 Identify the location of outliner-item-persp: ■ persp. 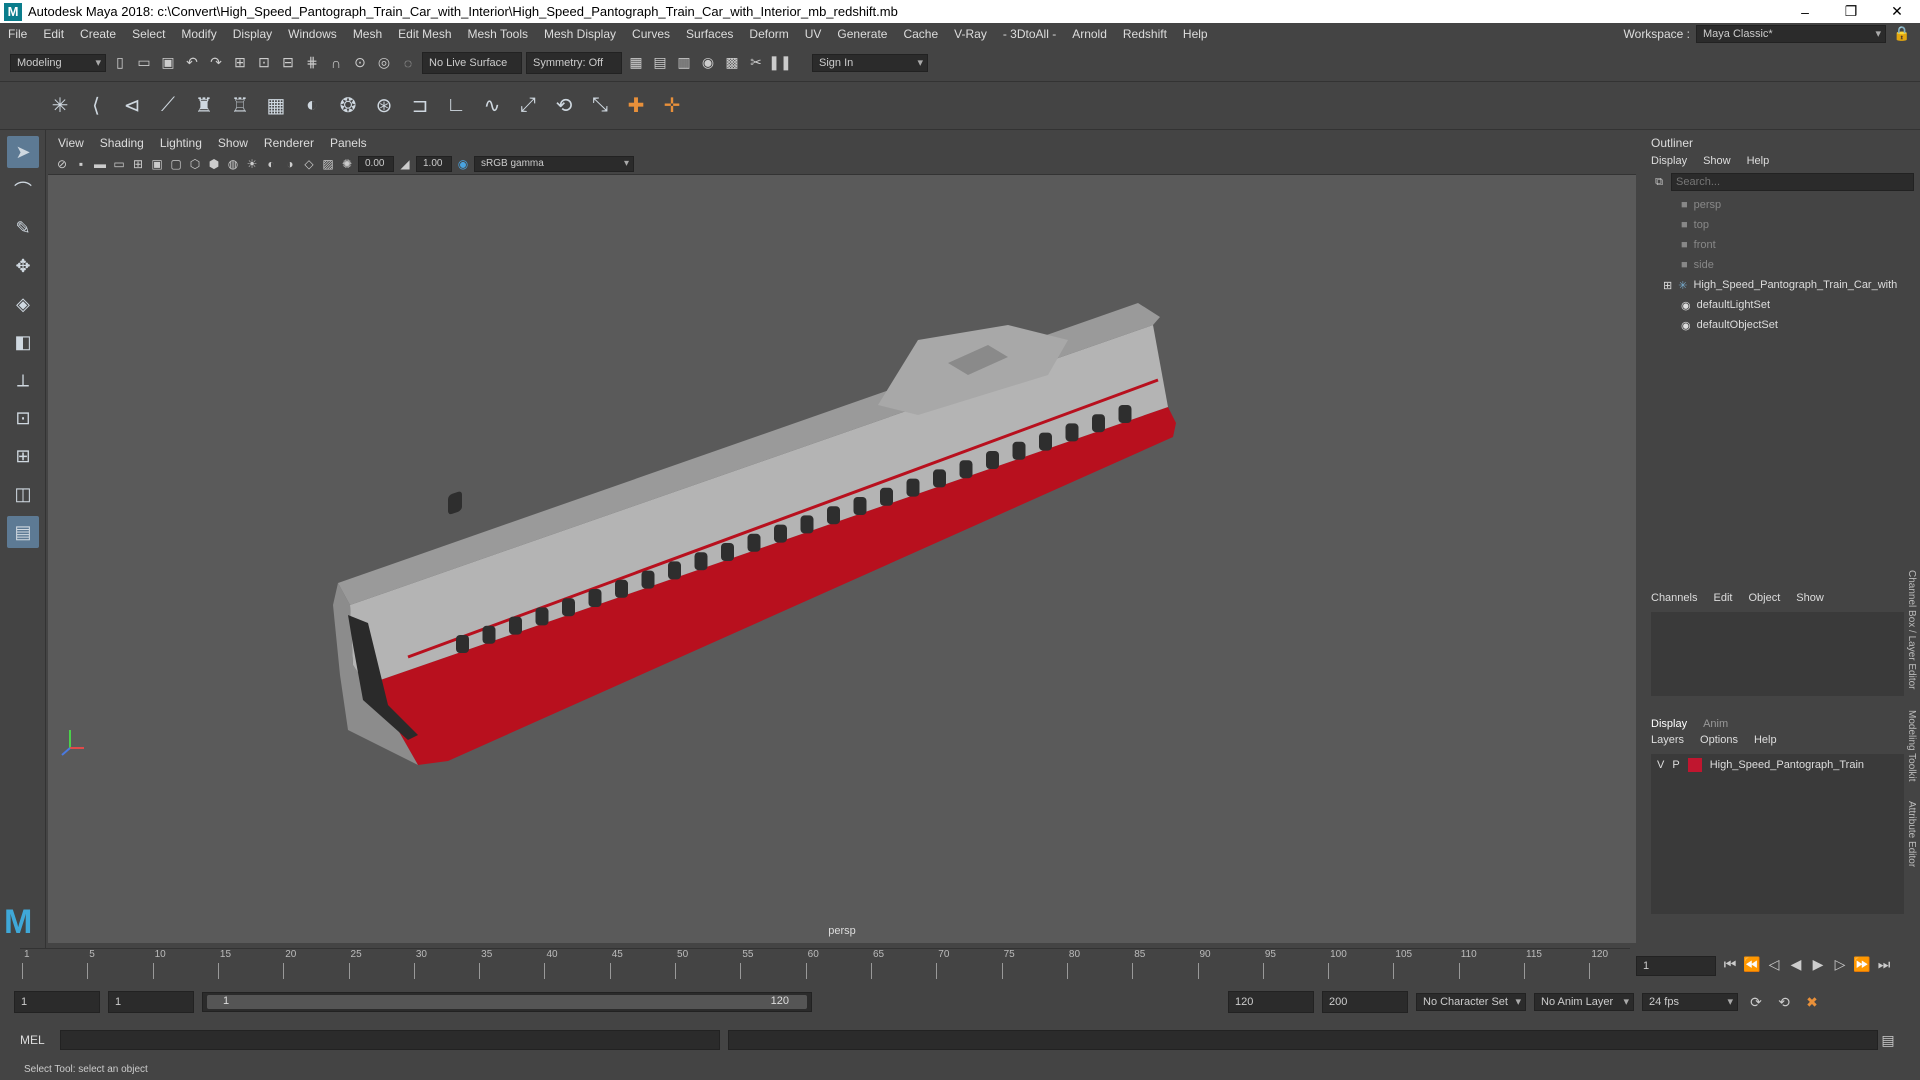
(1782, 205).